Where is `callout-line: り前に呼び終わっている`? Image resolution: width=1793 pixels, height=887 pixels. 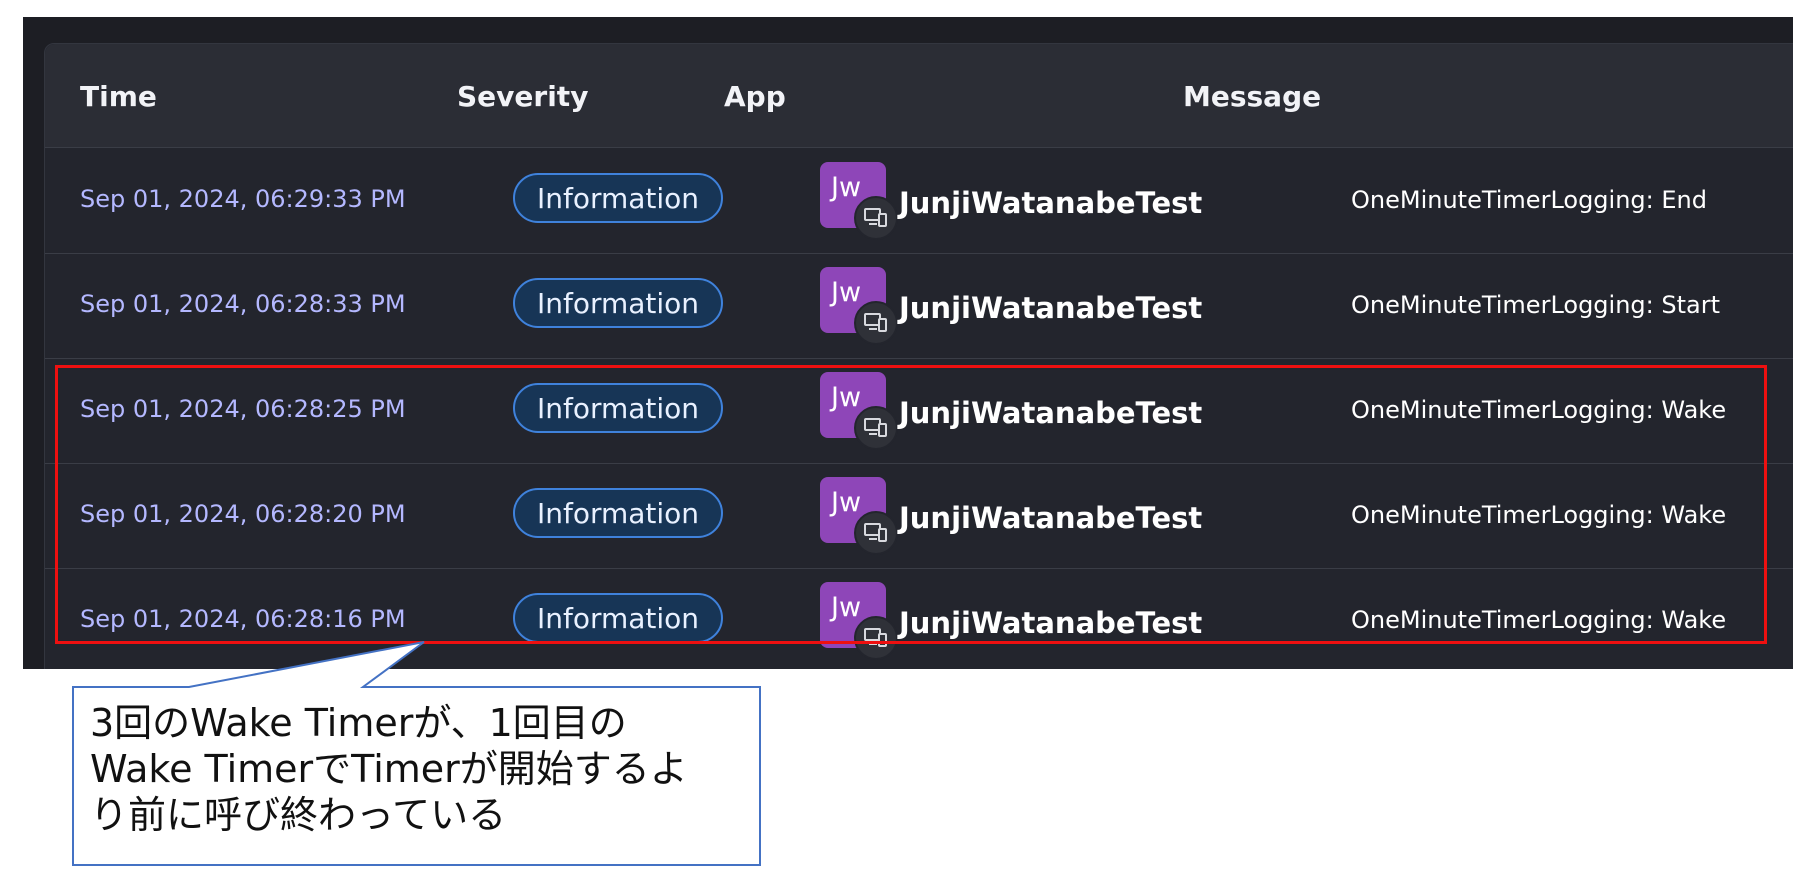
callout-line: り前に呼び終わっている is located at coordinates (298, 815).